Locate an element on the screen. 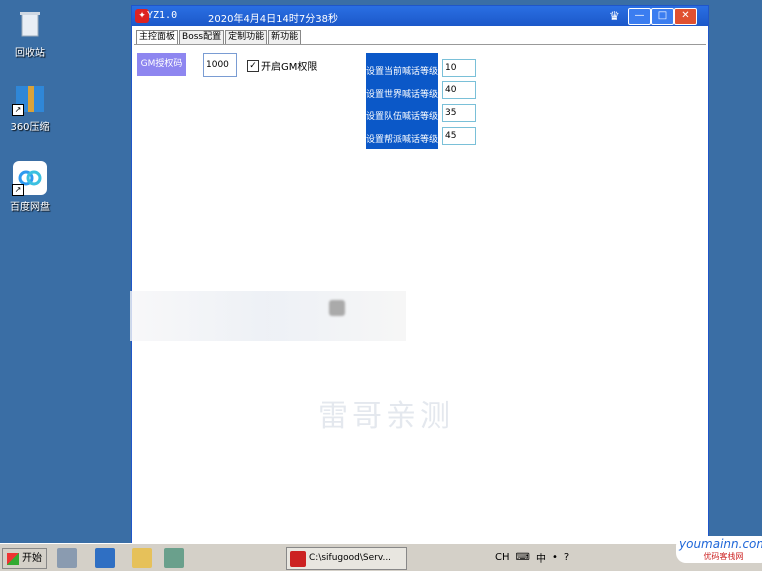 This screenshot has width=762, height=571. ime-mode-label: 中 is located at coordinates (541, 557).